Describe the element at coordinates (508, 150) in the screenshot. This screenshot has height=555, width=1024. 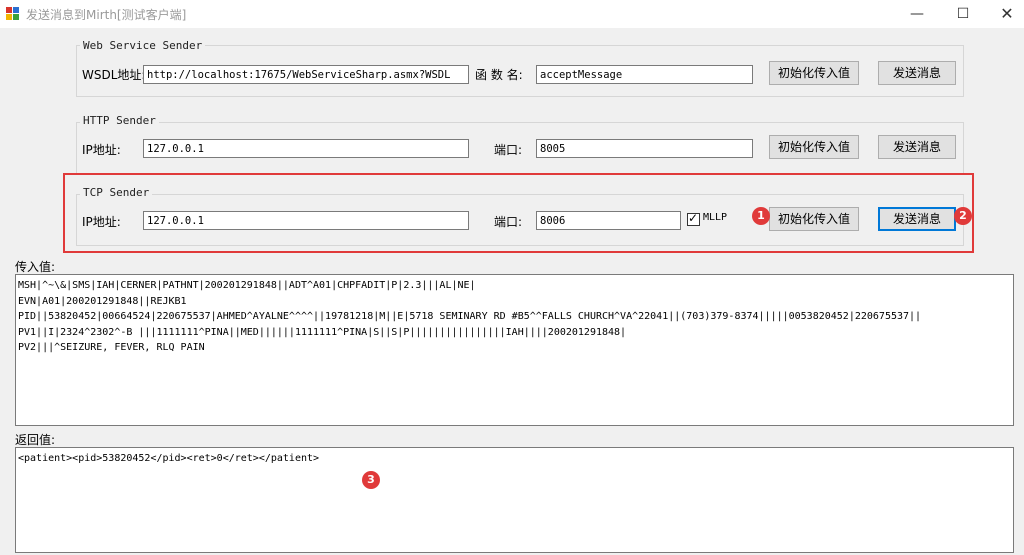
I see `http-port-label: 端口:` at that location.